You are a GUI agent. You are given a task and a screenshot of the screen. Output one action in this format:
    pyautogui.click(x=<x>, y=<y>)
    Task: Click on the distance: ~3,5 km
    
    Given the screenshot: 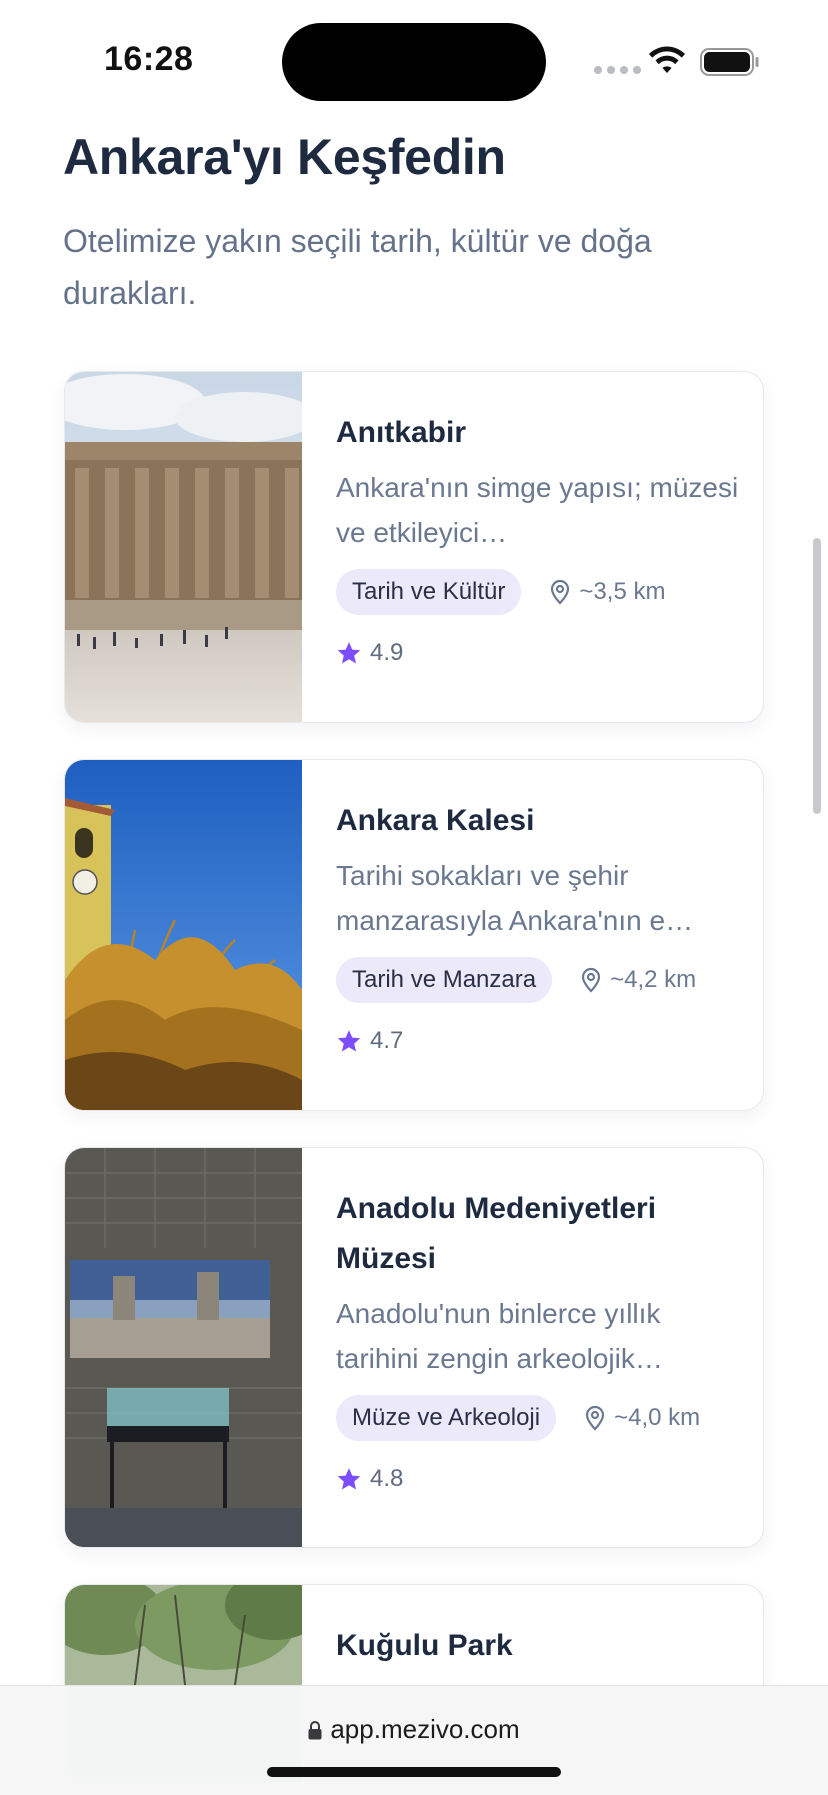 What is the action you would take?
    pyautogui.click(x=607, y=592)
    